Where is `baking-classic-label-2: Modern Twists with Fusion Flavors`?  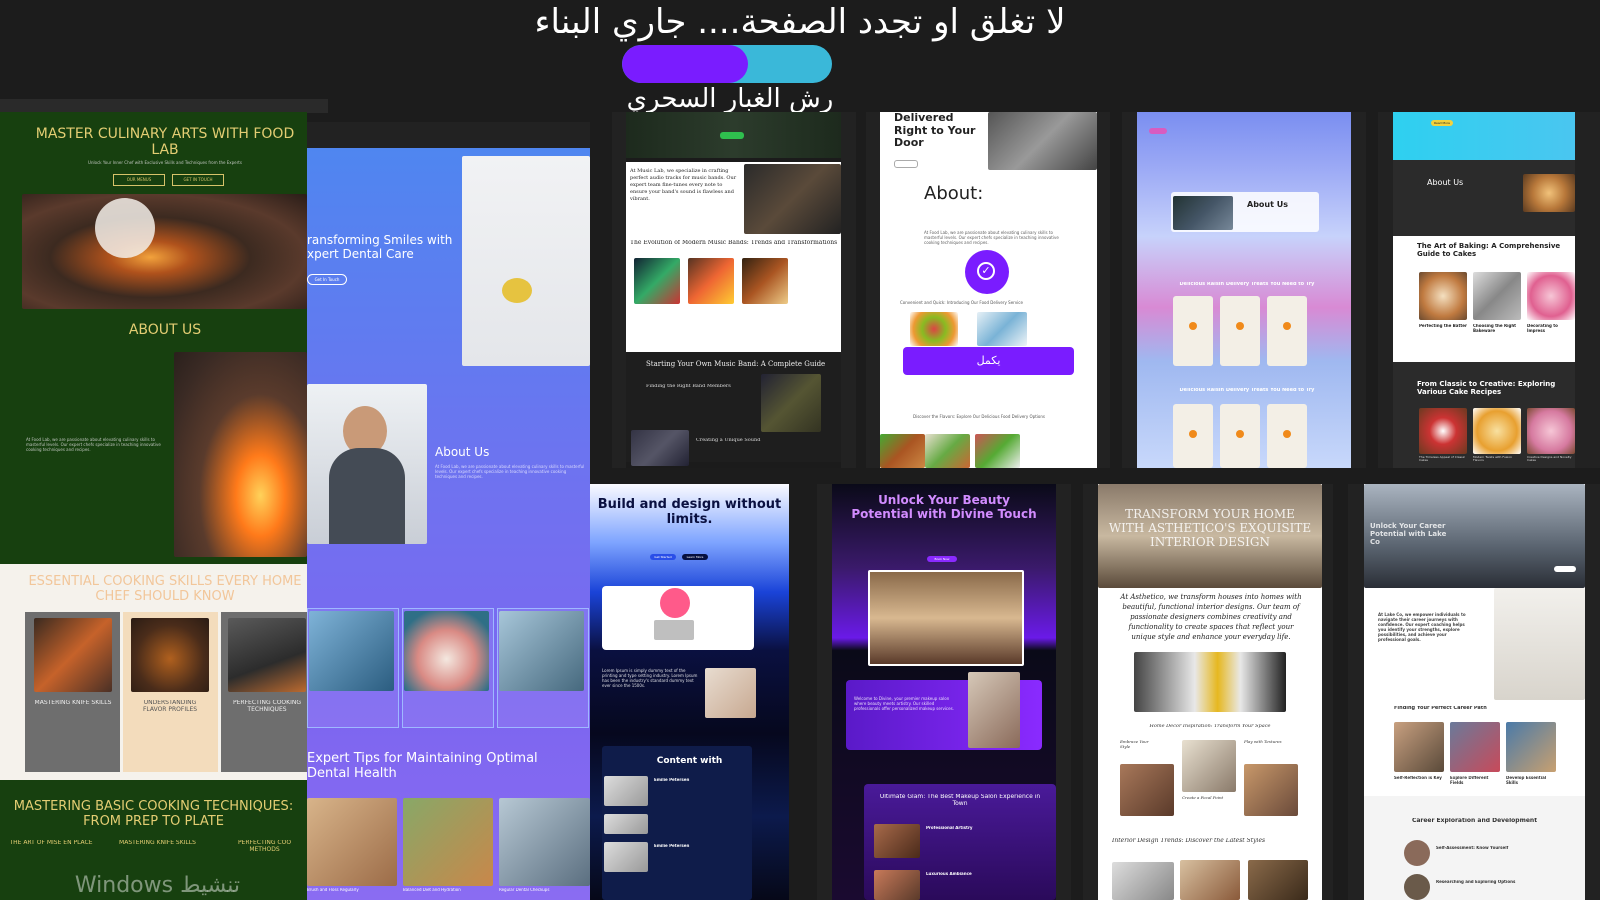 baking-classic-label-2: Modern Twists with Fusion Flavors is located at coordinates (1493, 459).